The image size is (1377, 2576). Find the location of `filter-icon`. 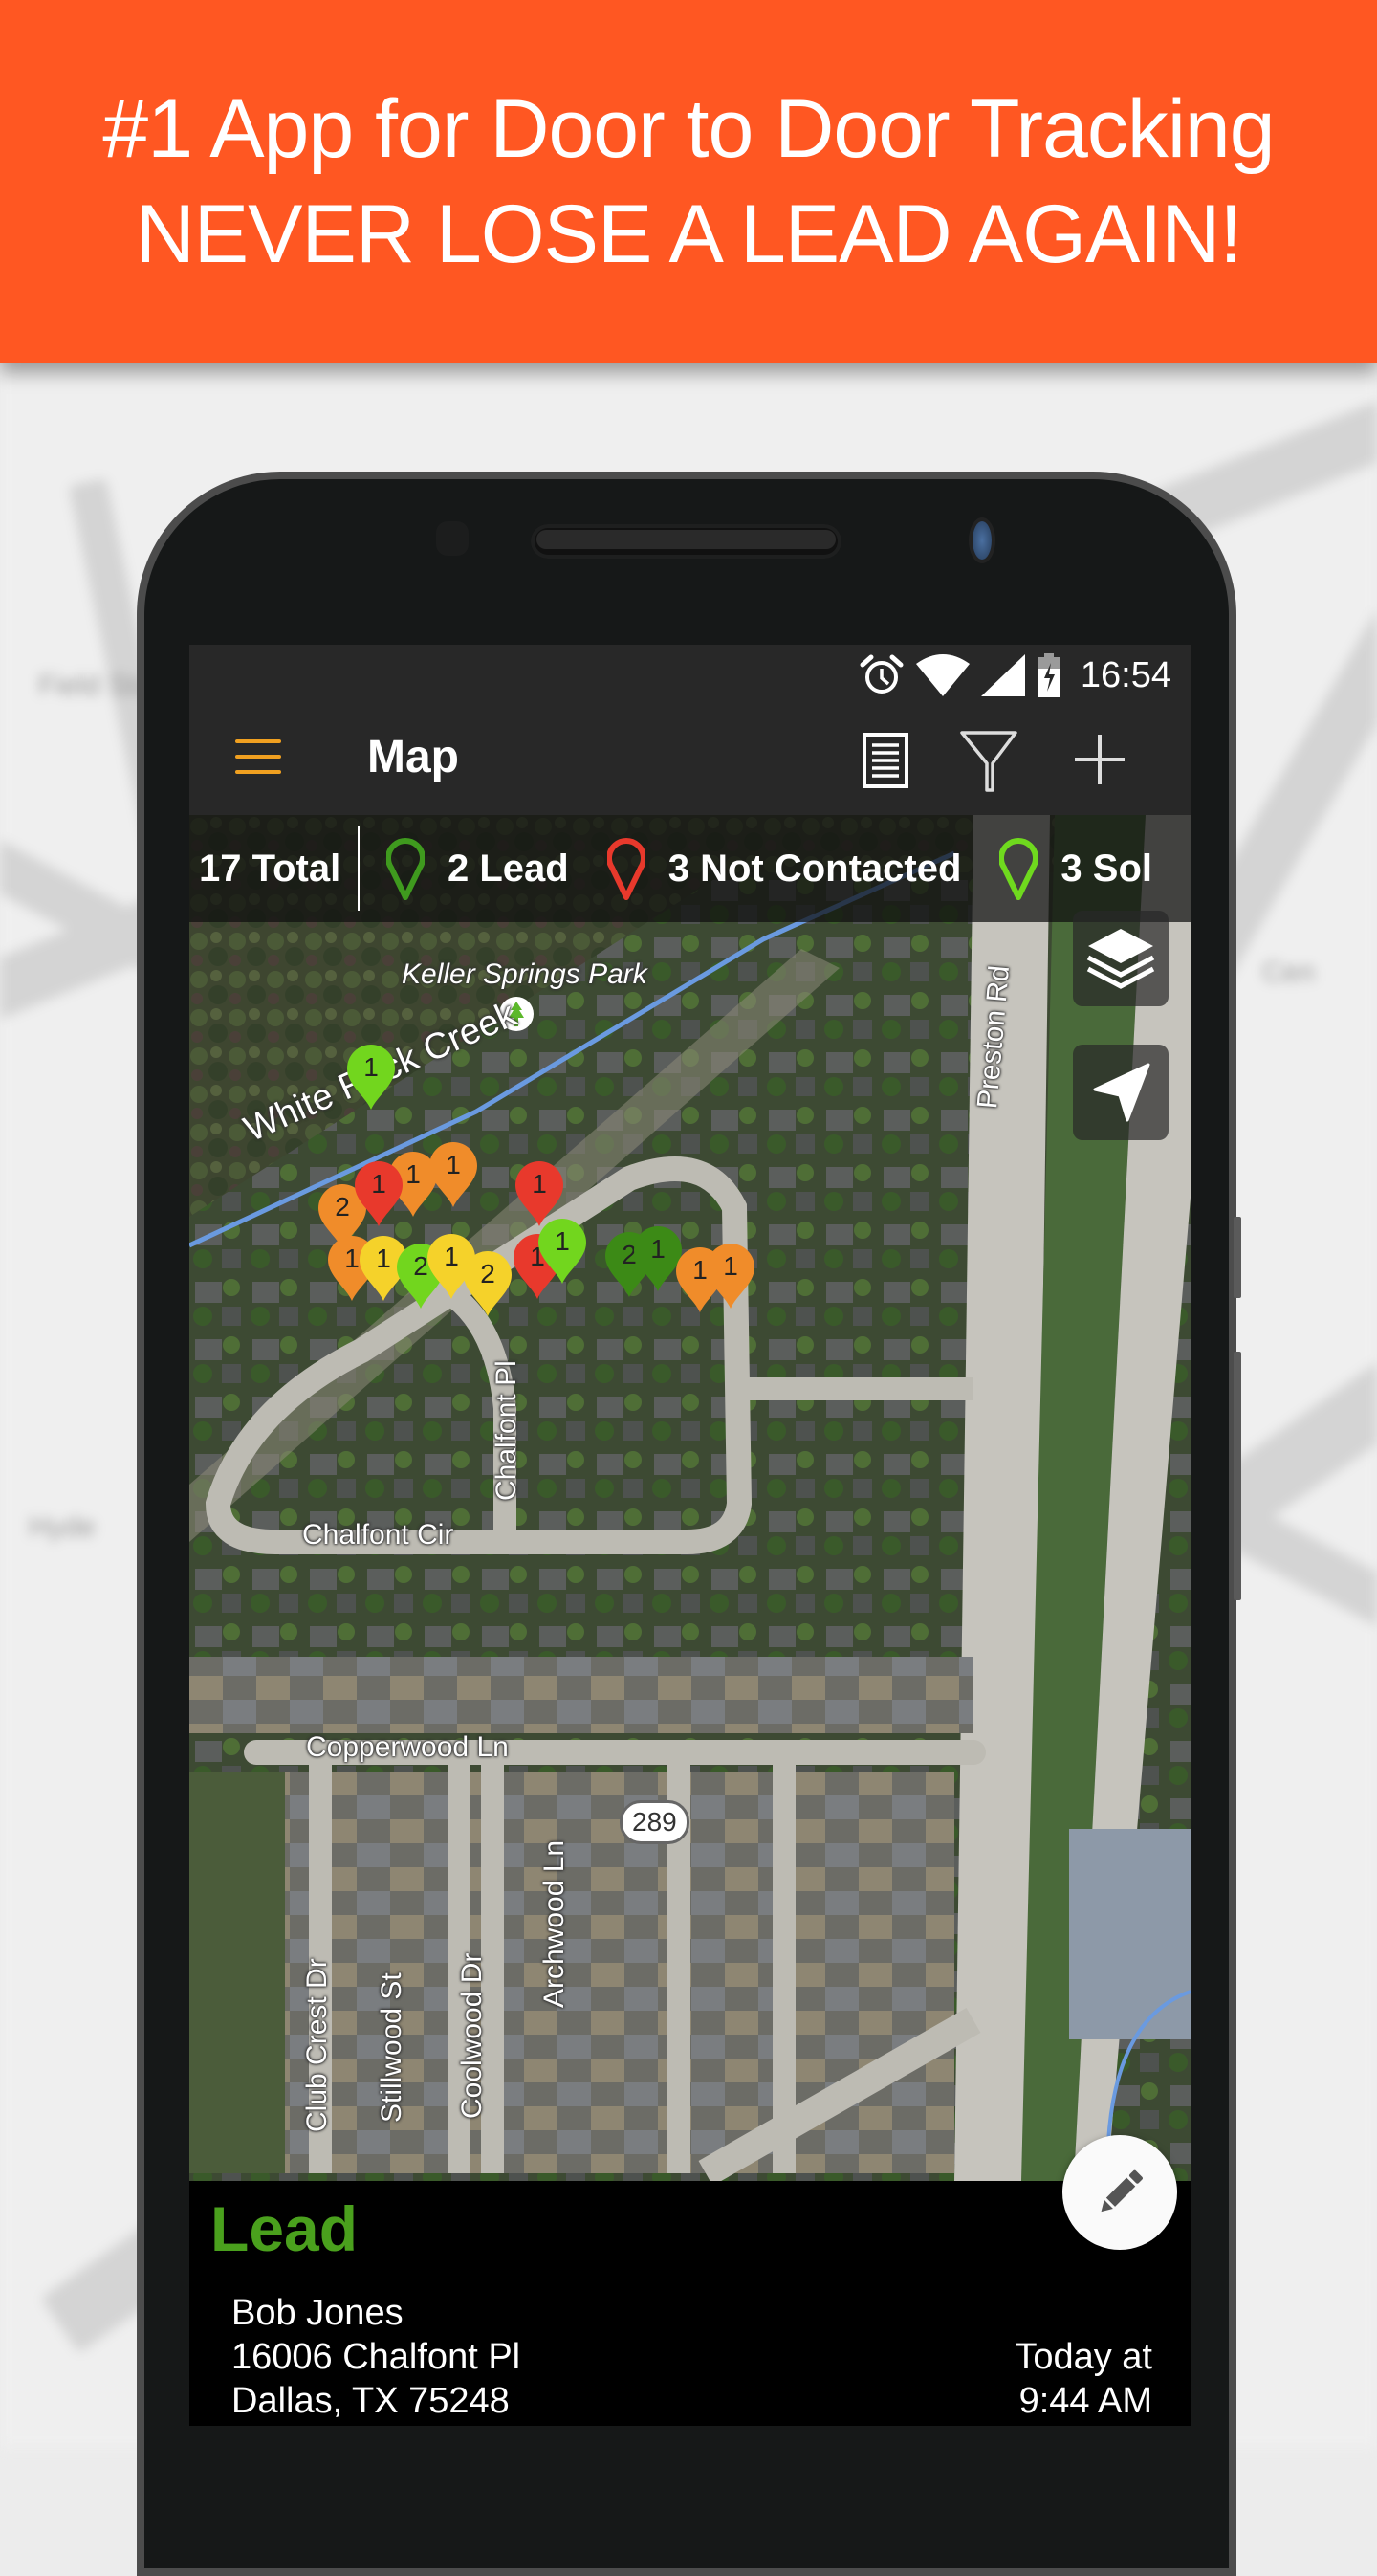

filter-icon is located at coordinates (989, 761).